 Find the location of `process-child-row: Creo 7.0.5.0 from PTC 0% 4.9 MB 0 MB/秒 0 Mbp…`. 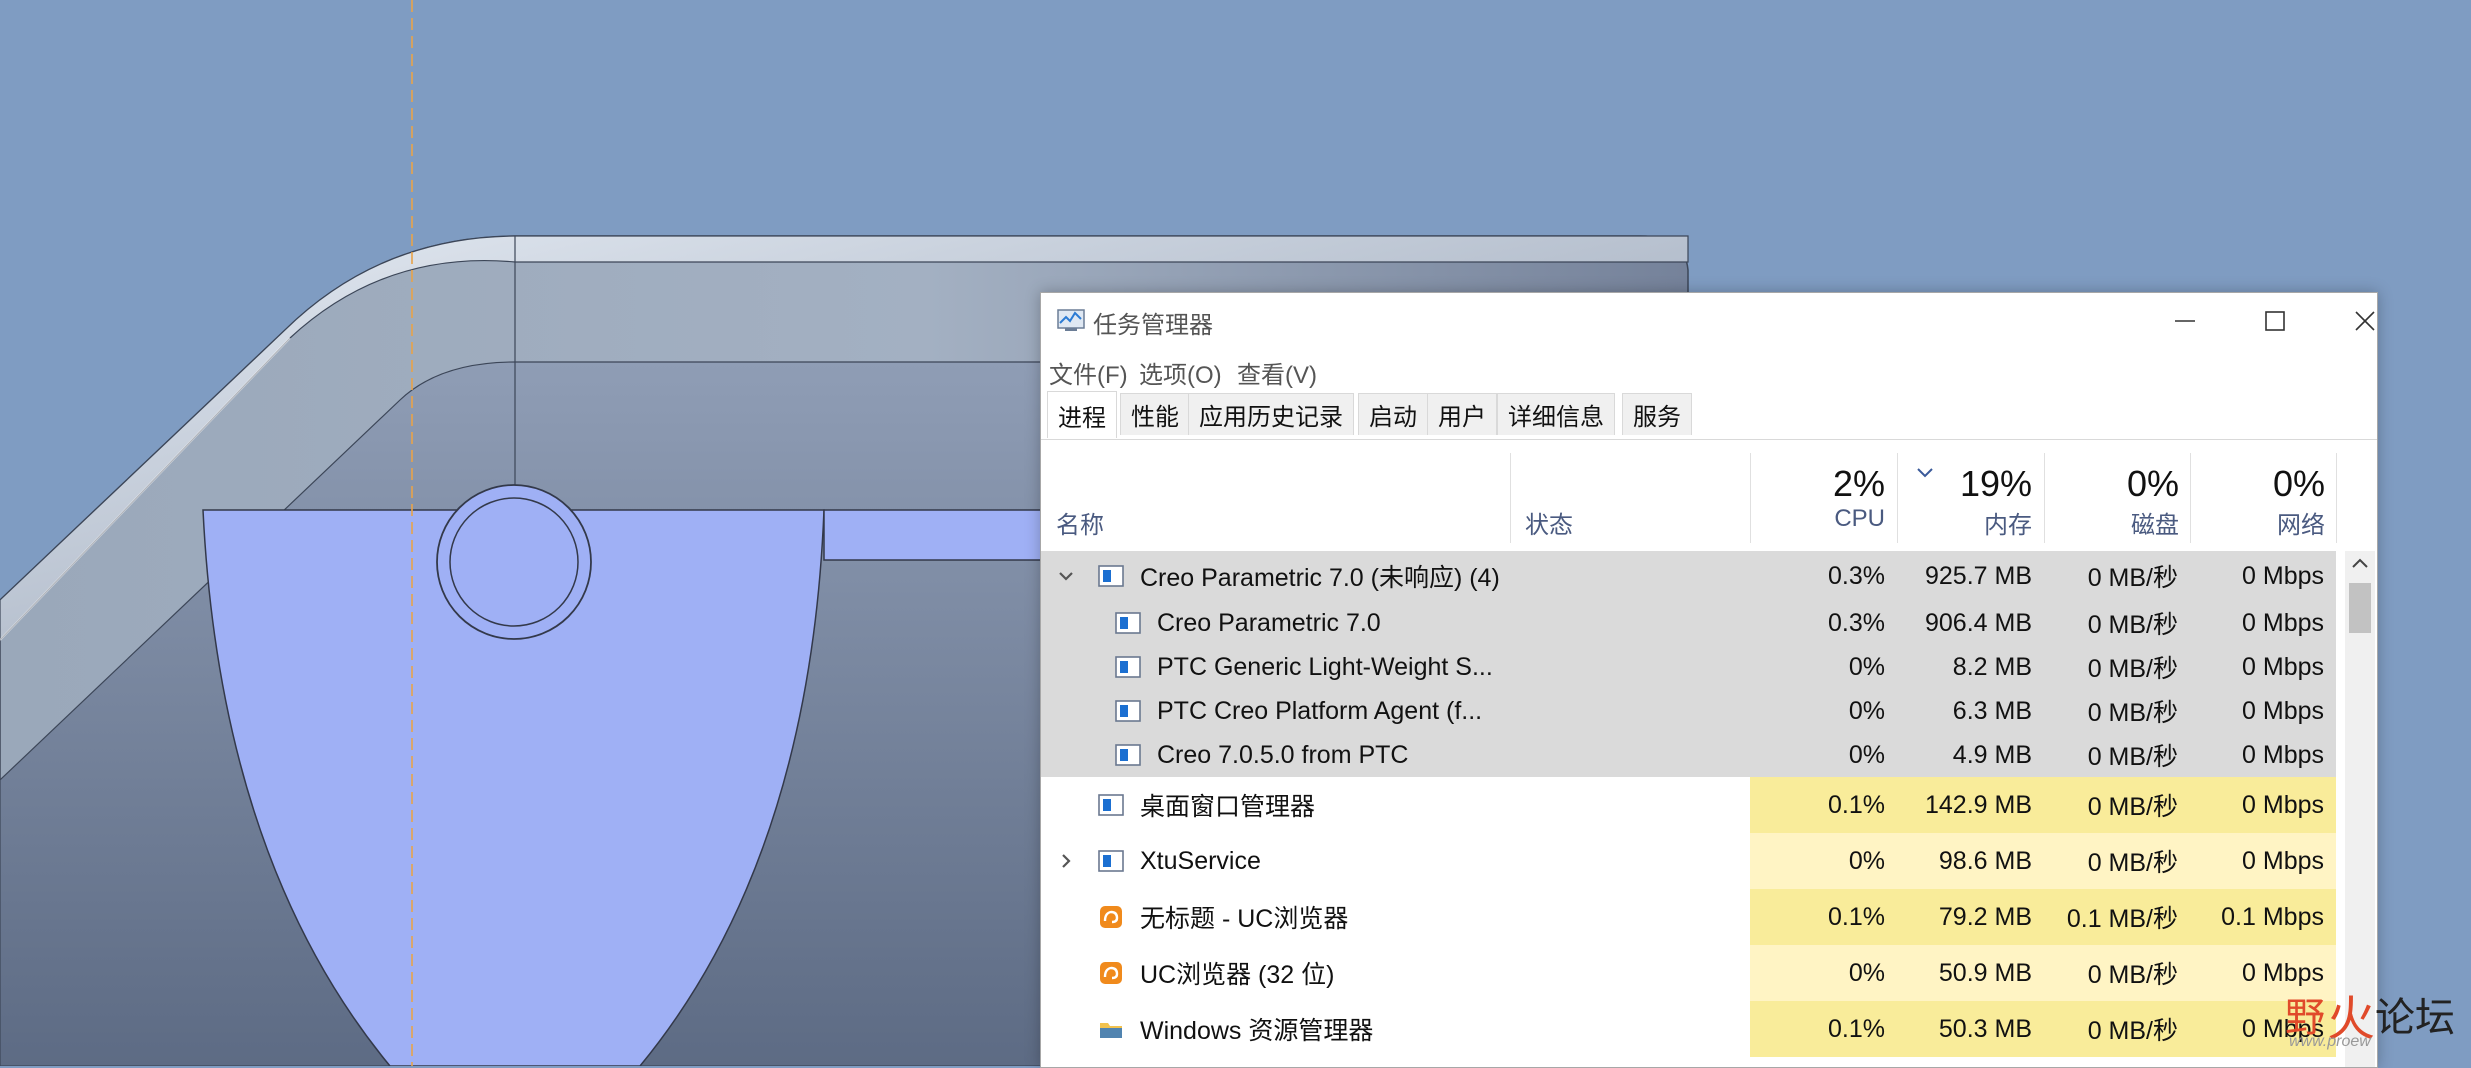

process-child-row: Creo 7.0.5.0 from PTC 0% 4.9 MB 0 MB/秒 0 Mbp… is located at coordinates (1689, 755).